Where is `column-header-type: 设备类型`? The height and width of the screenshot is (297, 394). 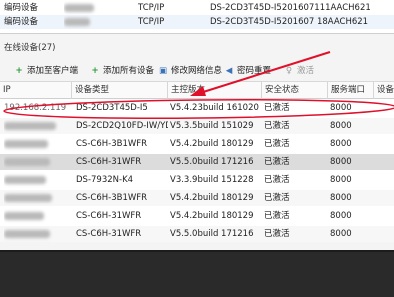
column-header-type: 设备类型 is located at coordinates (120, 90).